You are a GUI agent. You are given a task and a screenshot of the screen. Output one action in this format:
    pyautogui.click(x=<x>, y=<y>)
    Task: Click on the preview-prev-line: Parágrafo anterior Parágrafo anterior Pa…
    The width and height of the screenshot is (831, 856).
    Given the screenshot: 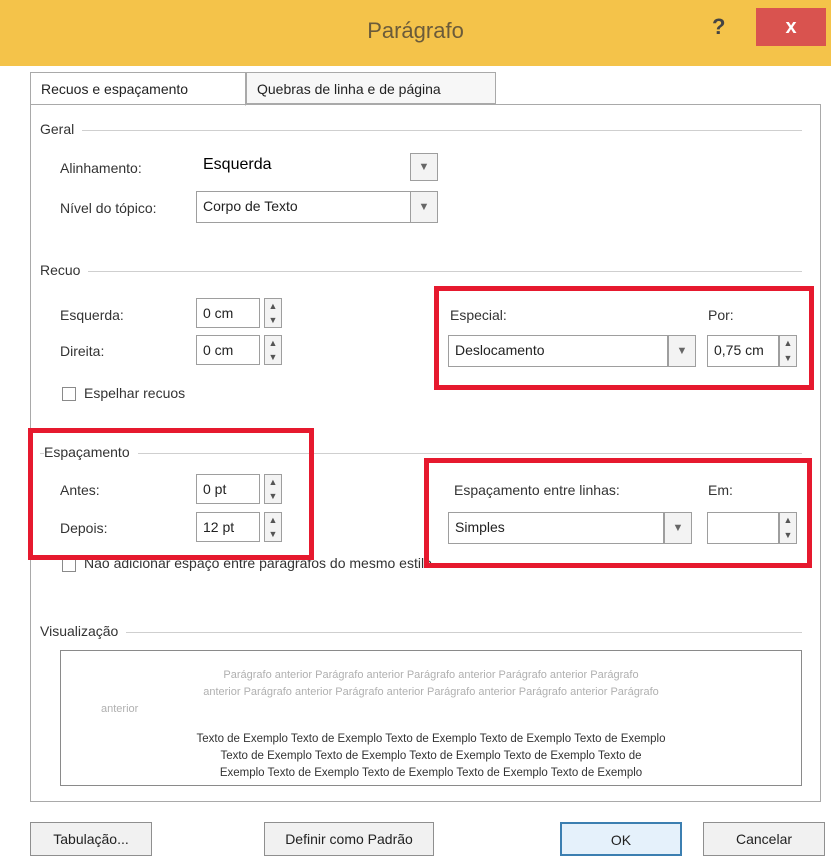 What is the action you would take?
    pyautogui.click(x=431, y=675)
    